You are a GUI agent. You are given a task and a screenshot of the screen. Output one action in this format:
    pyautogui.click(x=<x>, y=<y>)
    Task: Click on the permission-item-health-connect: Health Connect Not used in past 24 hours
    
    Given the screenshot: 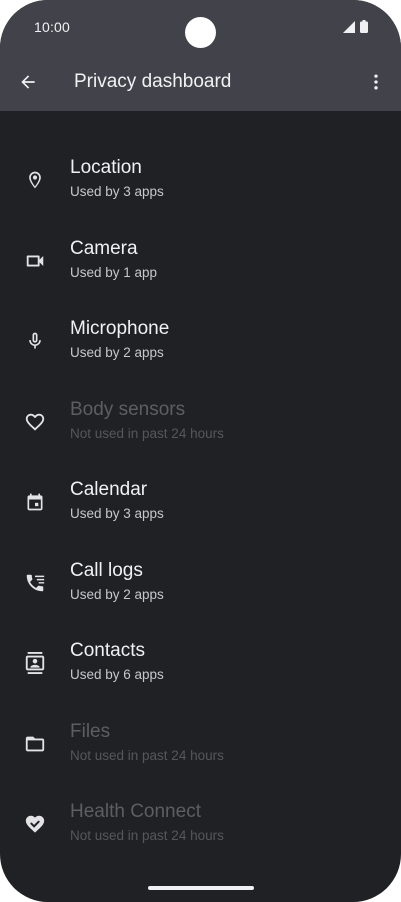 What is the action you would take?
    pyautogui.click(x=200, y=828)
    